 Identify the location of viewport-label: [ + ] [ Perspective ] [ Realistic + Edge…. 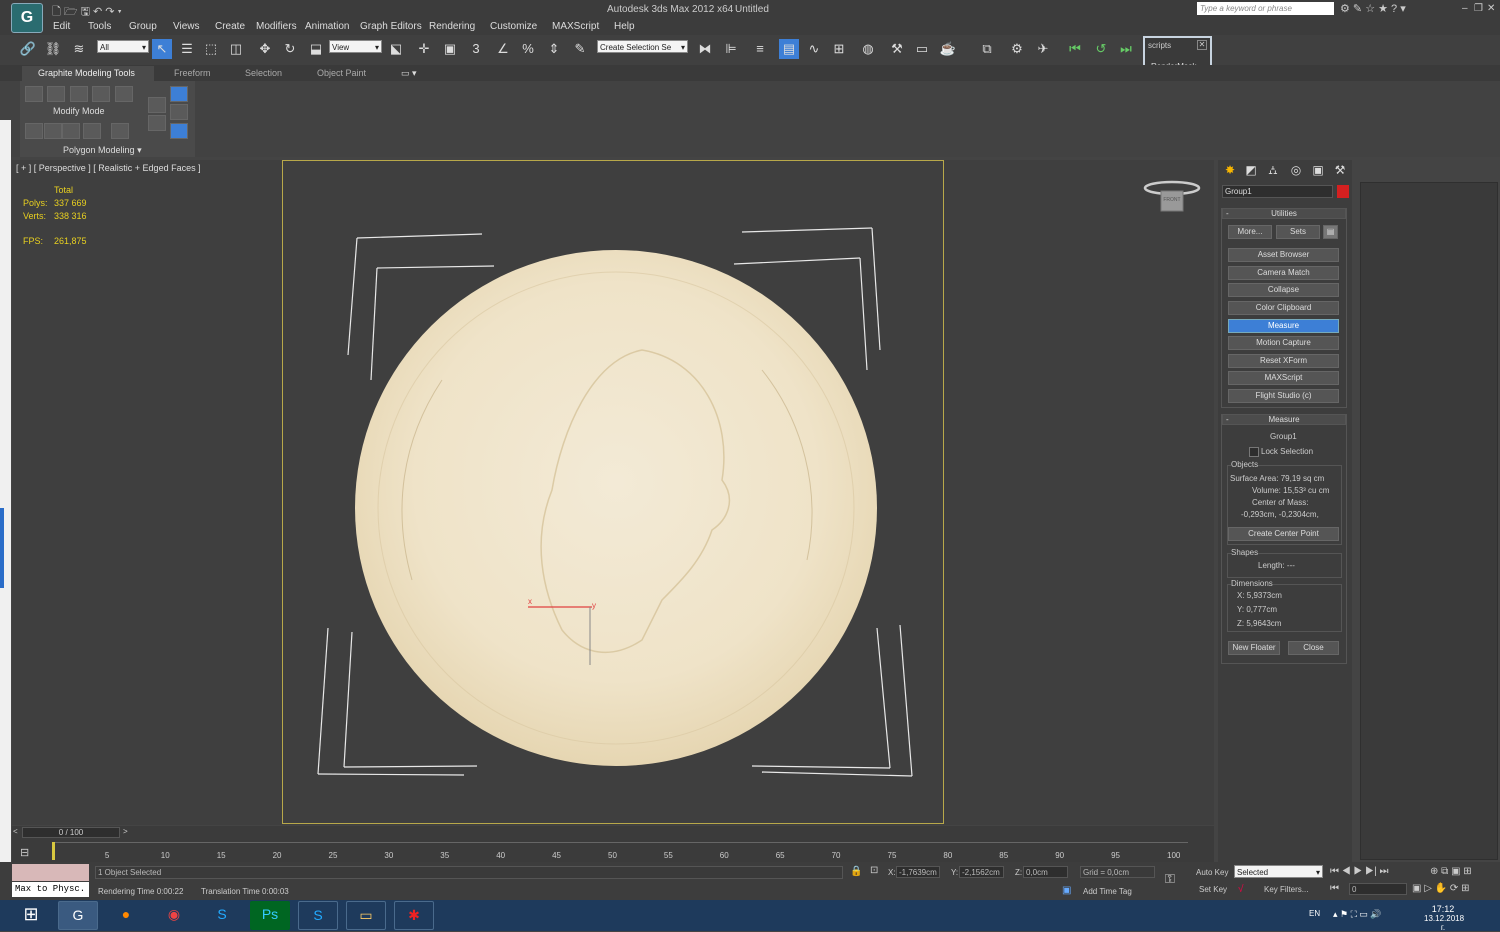
(108, 168).